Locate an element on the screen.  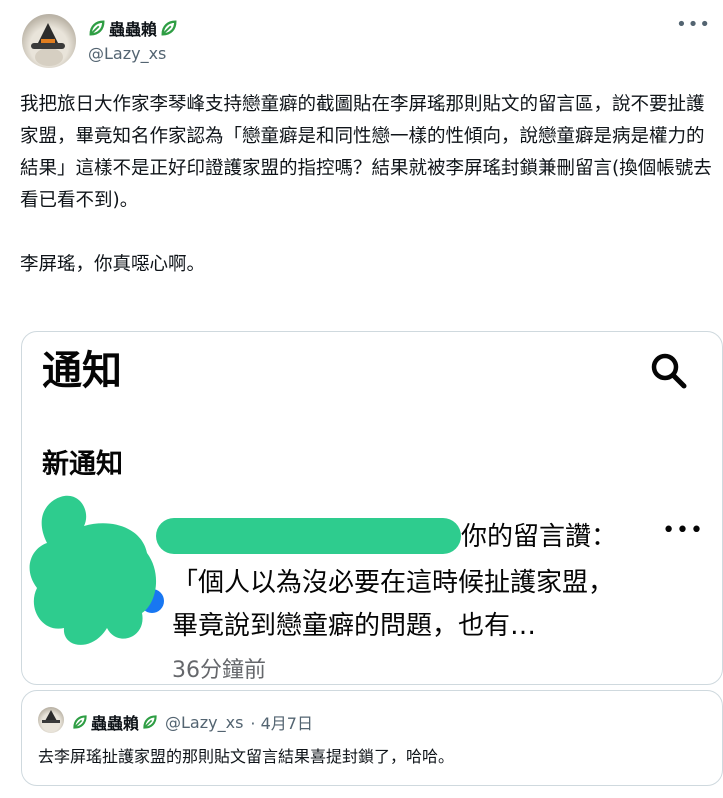
quoted-display-name: 蟲蟲賴 is located at coordinates (115, 723).